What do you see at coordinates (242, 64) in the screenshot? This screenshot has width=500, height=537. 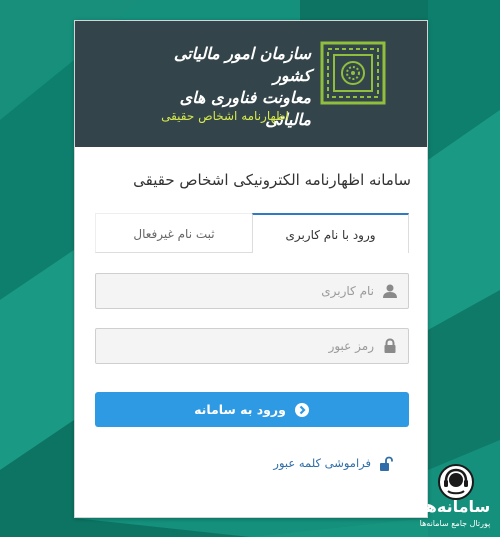 I see `organization-name-line1: سازمان امور مالیاتی کشور` at bounding box center [242, 64].